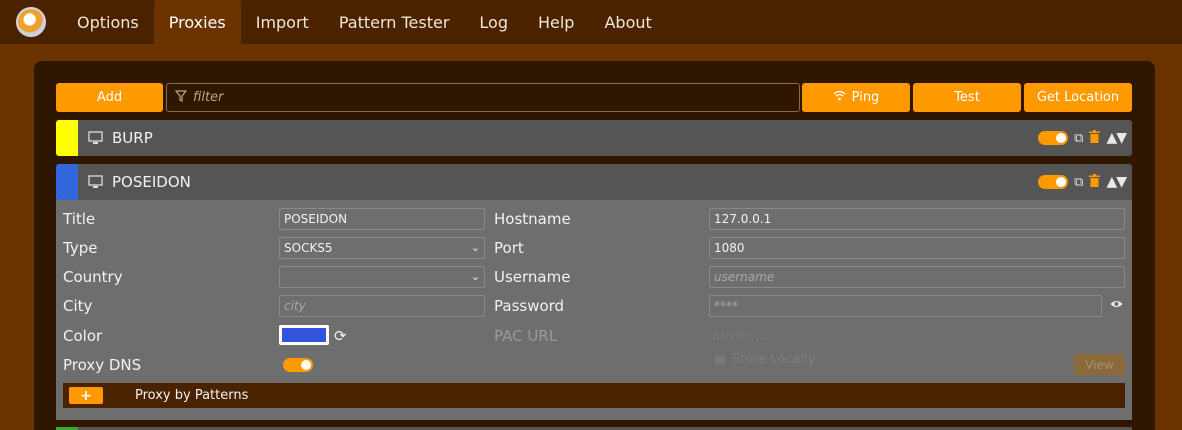  Describe the element at coordinates (80, 248) in the screenshot. I see `type-label: Type` at that location.